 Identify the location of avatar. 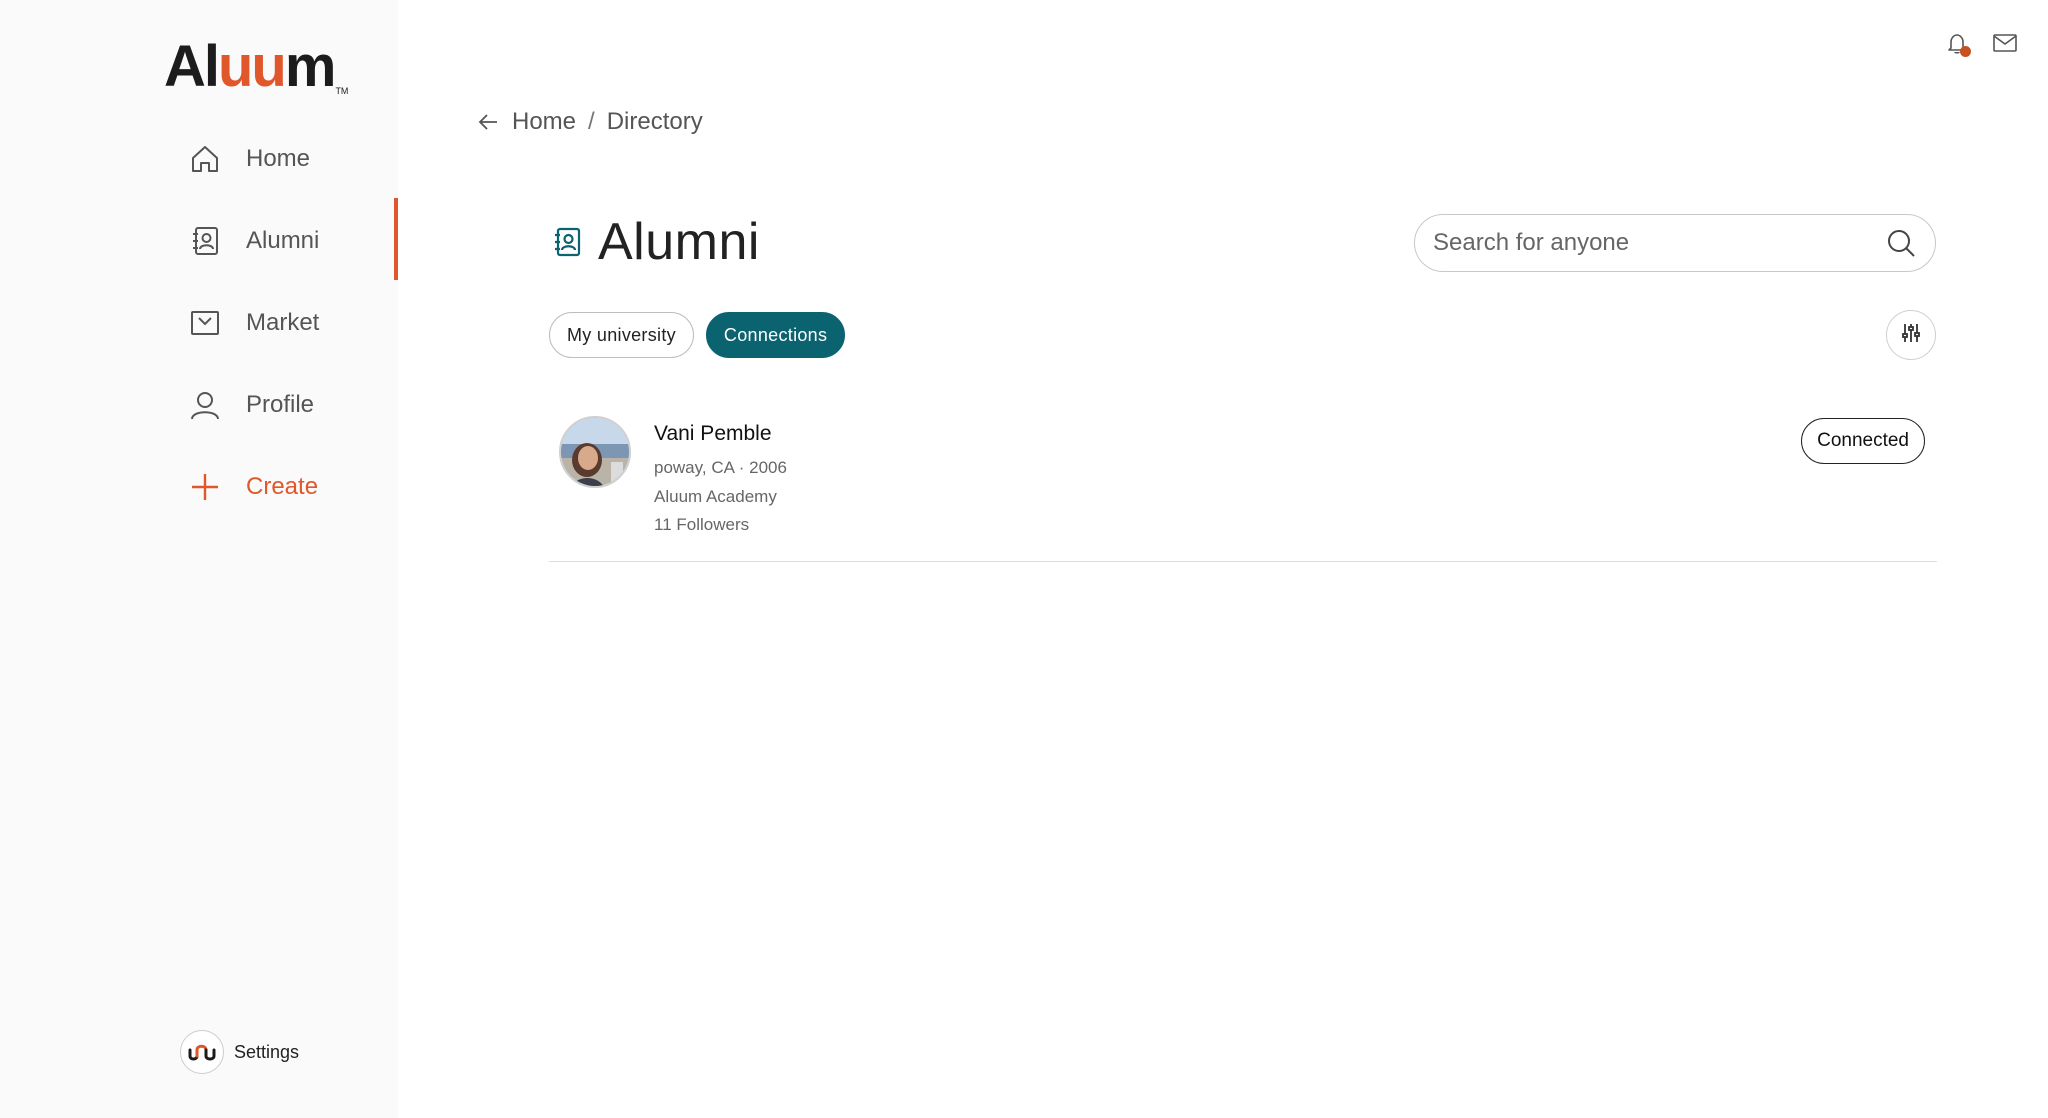
(595, 452).